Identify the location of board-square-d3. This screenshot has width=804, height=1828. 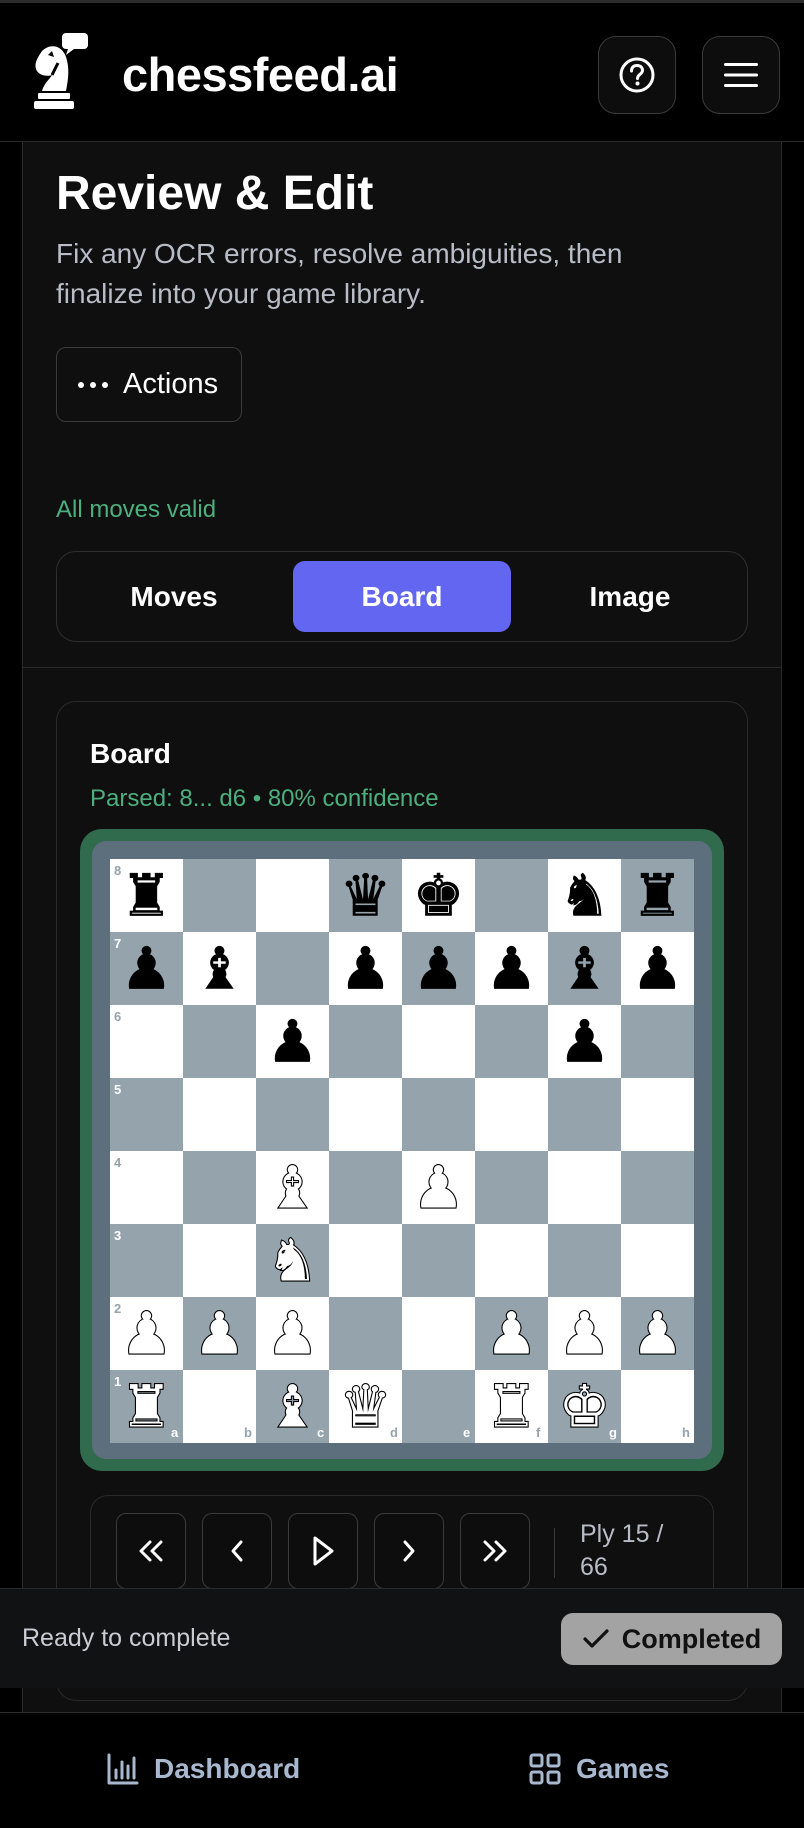
(365, 1260).